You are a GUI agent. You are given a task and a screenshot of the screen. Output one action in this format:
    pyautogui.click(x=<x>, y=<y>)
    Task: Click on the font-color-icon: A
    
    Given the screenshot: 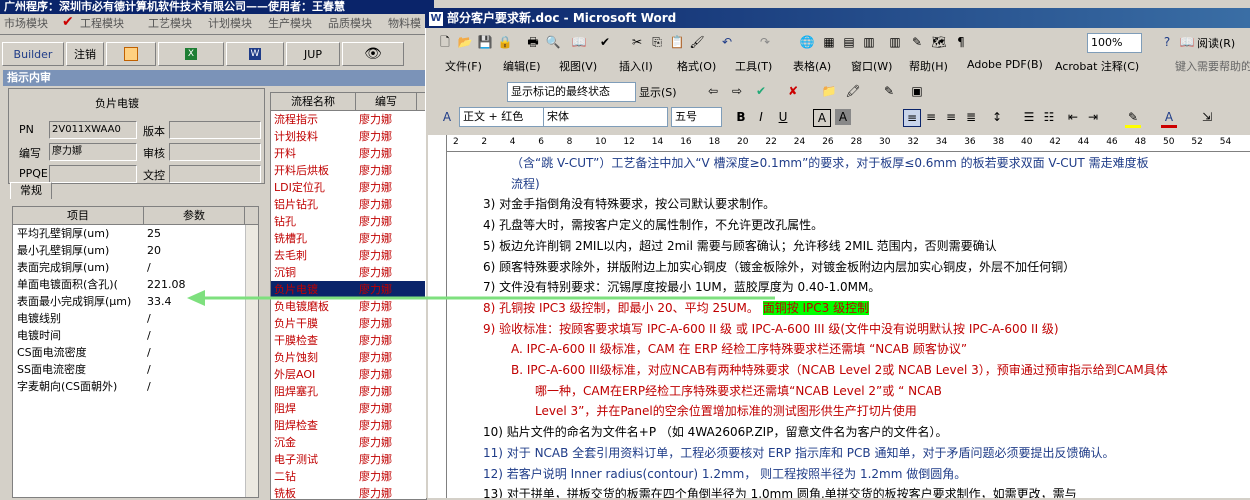 What is the action you would take?
    pyautogui.click(x=1169, y=118)
    